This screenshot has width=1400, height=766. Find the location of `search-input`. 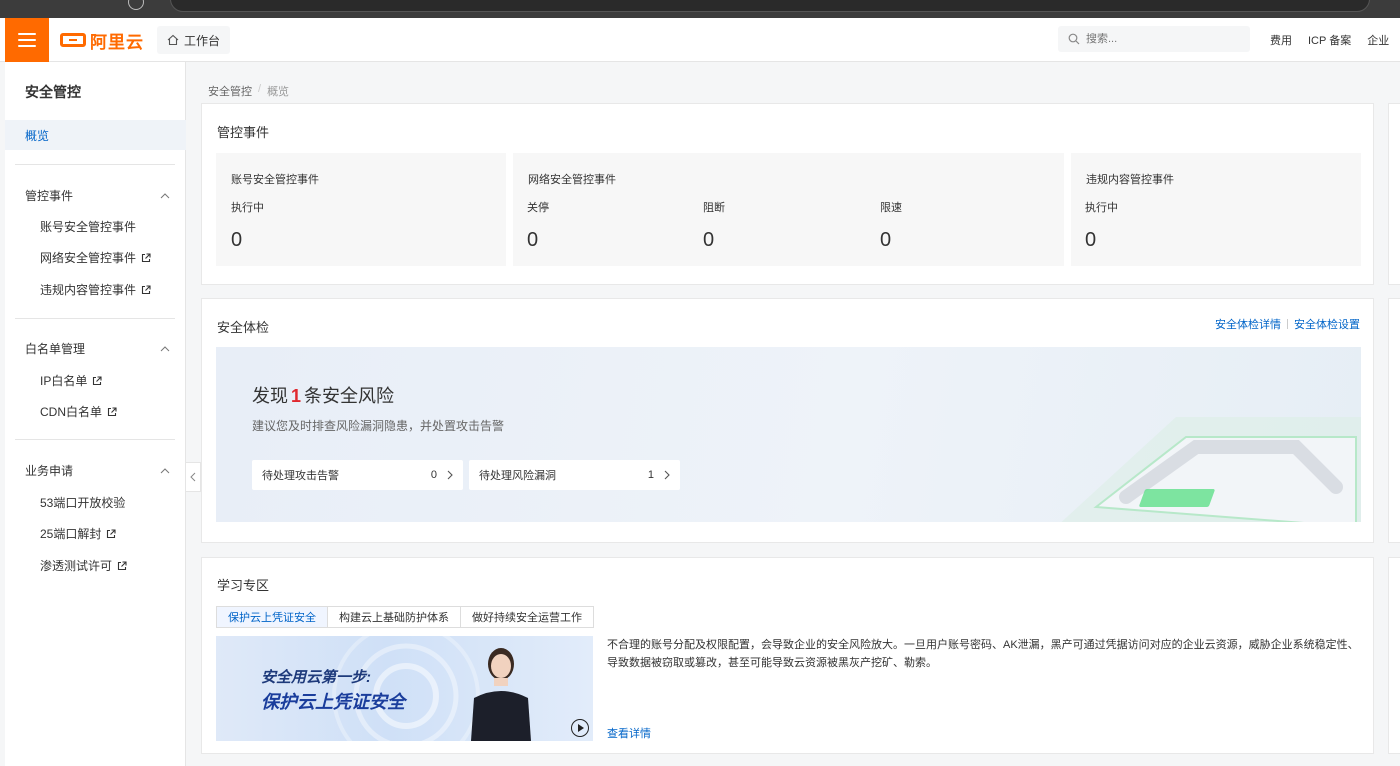

search-input is located at coordinates (1156, 39).